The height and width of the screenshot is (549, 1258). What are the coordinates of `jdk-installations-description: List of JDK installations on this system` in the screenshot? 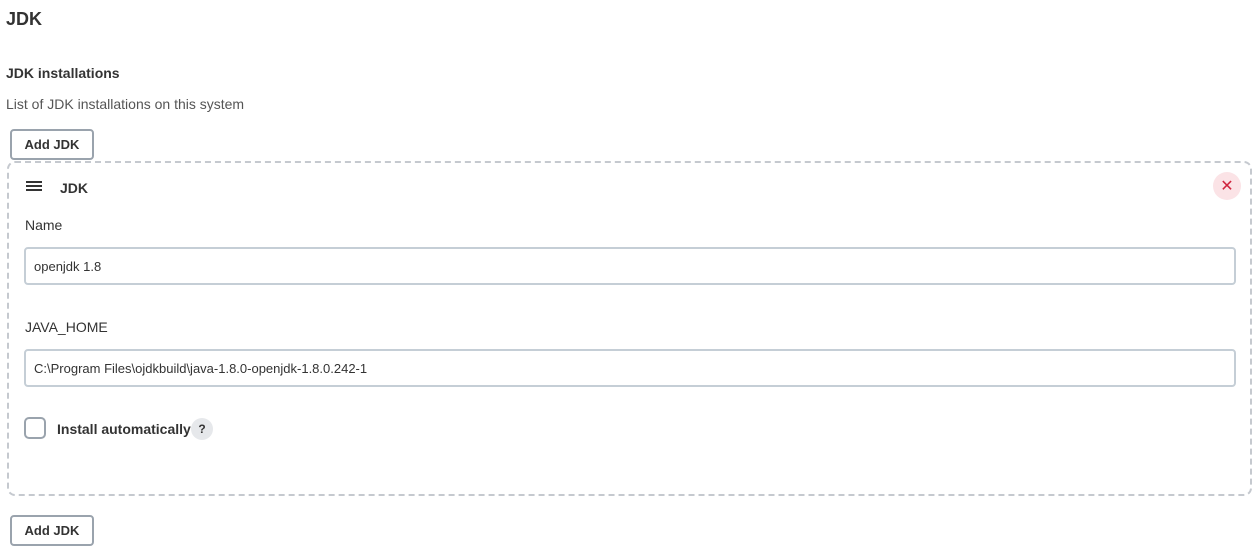 It's located at (125, 104).